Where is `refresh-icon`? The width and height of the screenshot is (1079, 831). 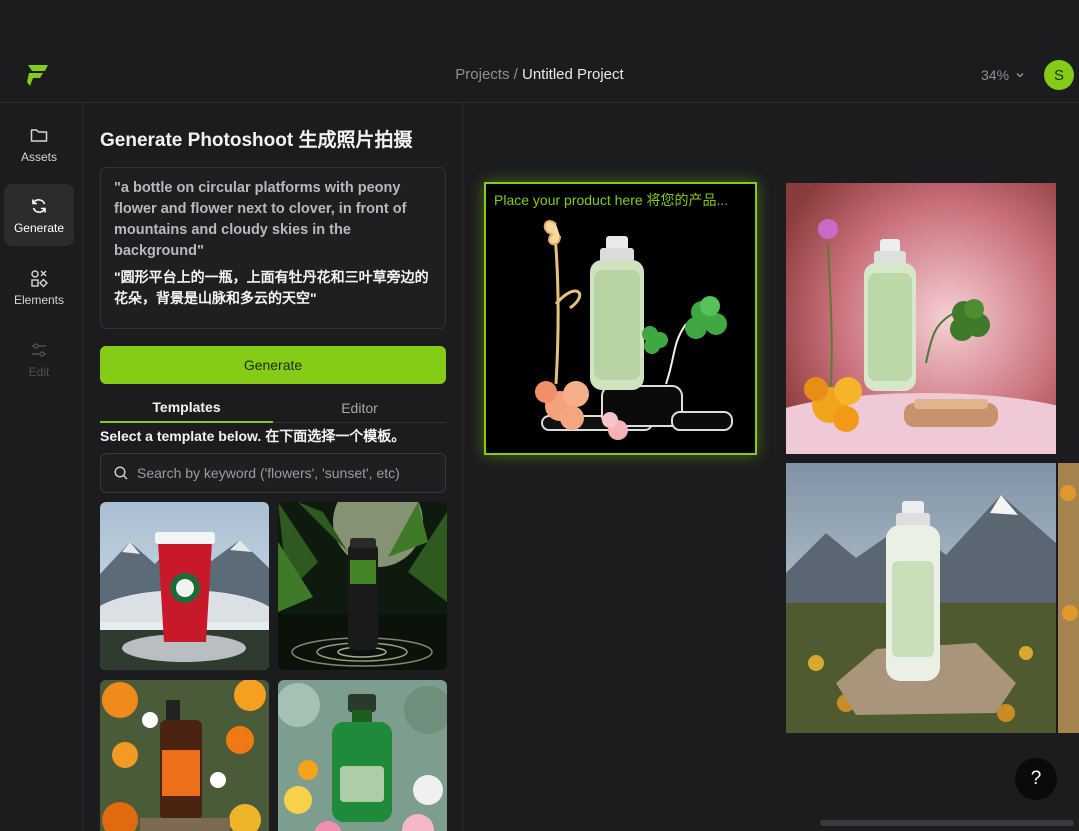 refresh-icon is located at coordinates (39, 205).